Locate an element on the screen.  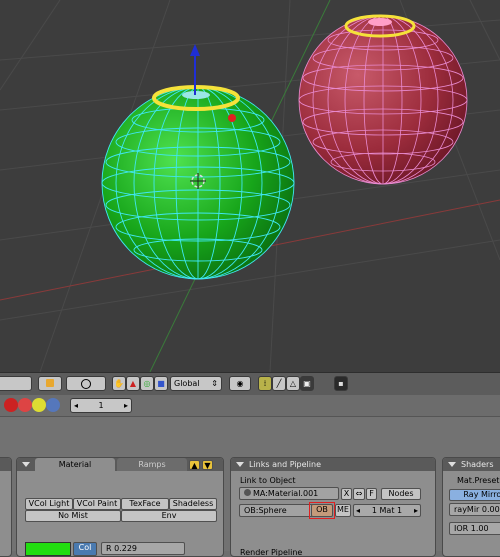
translate-manipulator-icon: ▲ is located at coordinates (133, 383).